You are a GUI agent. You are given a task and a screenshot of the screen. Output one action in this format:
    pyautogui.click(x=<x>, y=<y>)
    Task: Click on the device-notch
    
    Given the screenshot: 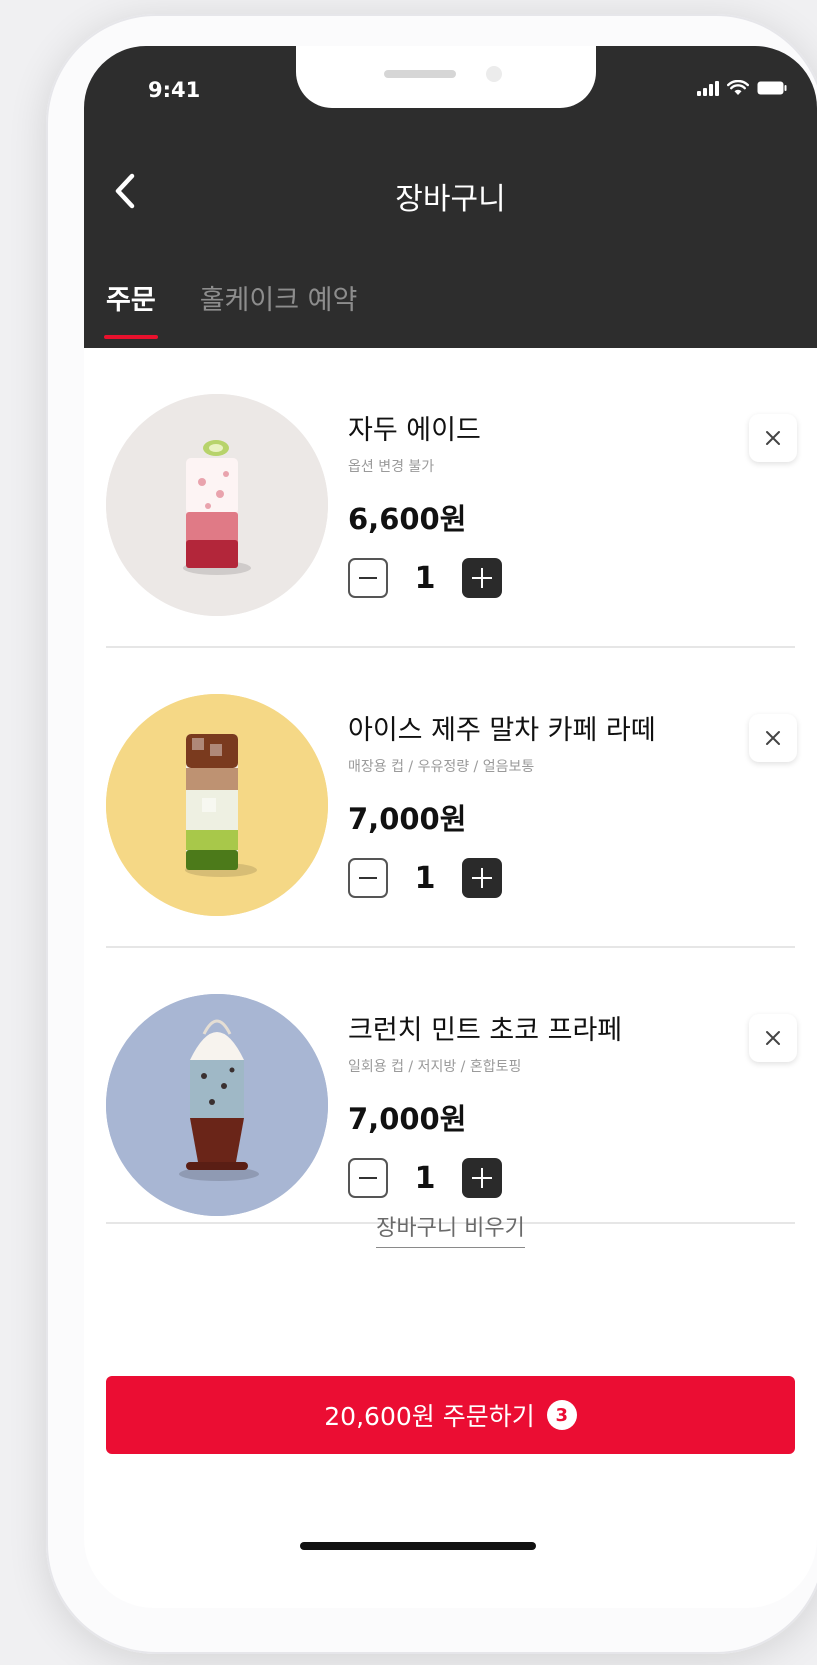 What is the action you would take?
    pyautogui.click(x=446, y=77)
    